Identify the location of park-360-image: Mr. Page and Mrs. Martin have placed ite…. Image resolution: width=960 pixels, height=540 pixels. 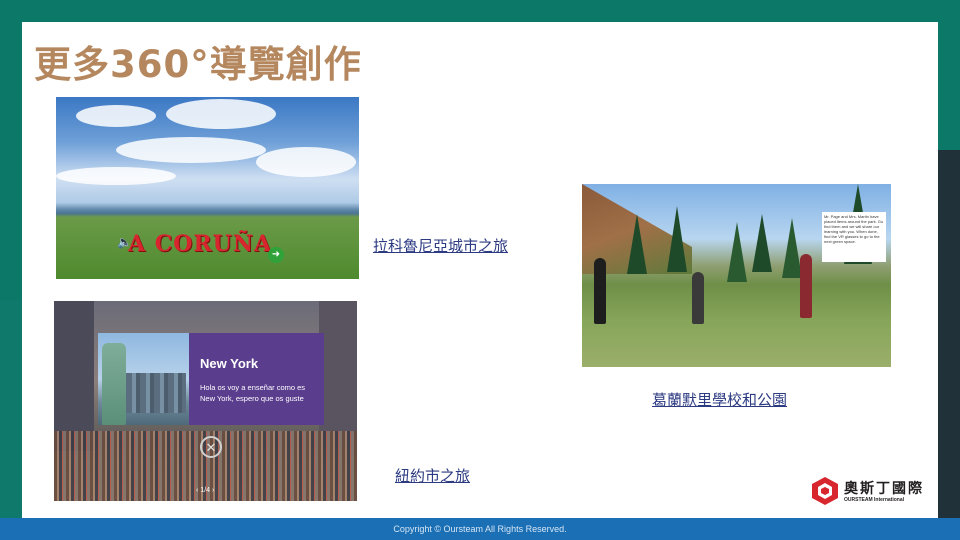
(736, 275).